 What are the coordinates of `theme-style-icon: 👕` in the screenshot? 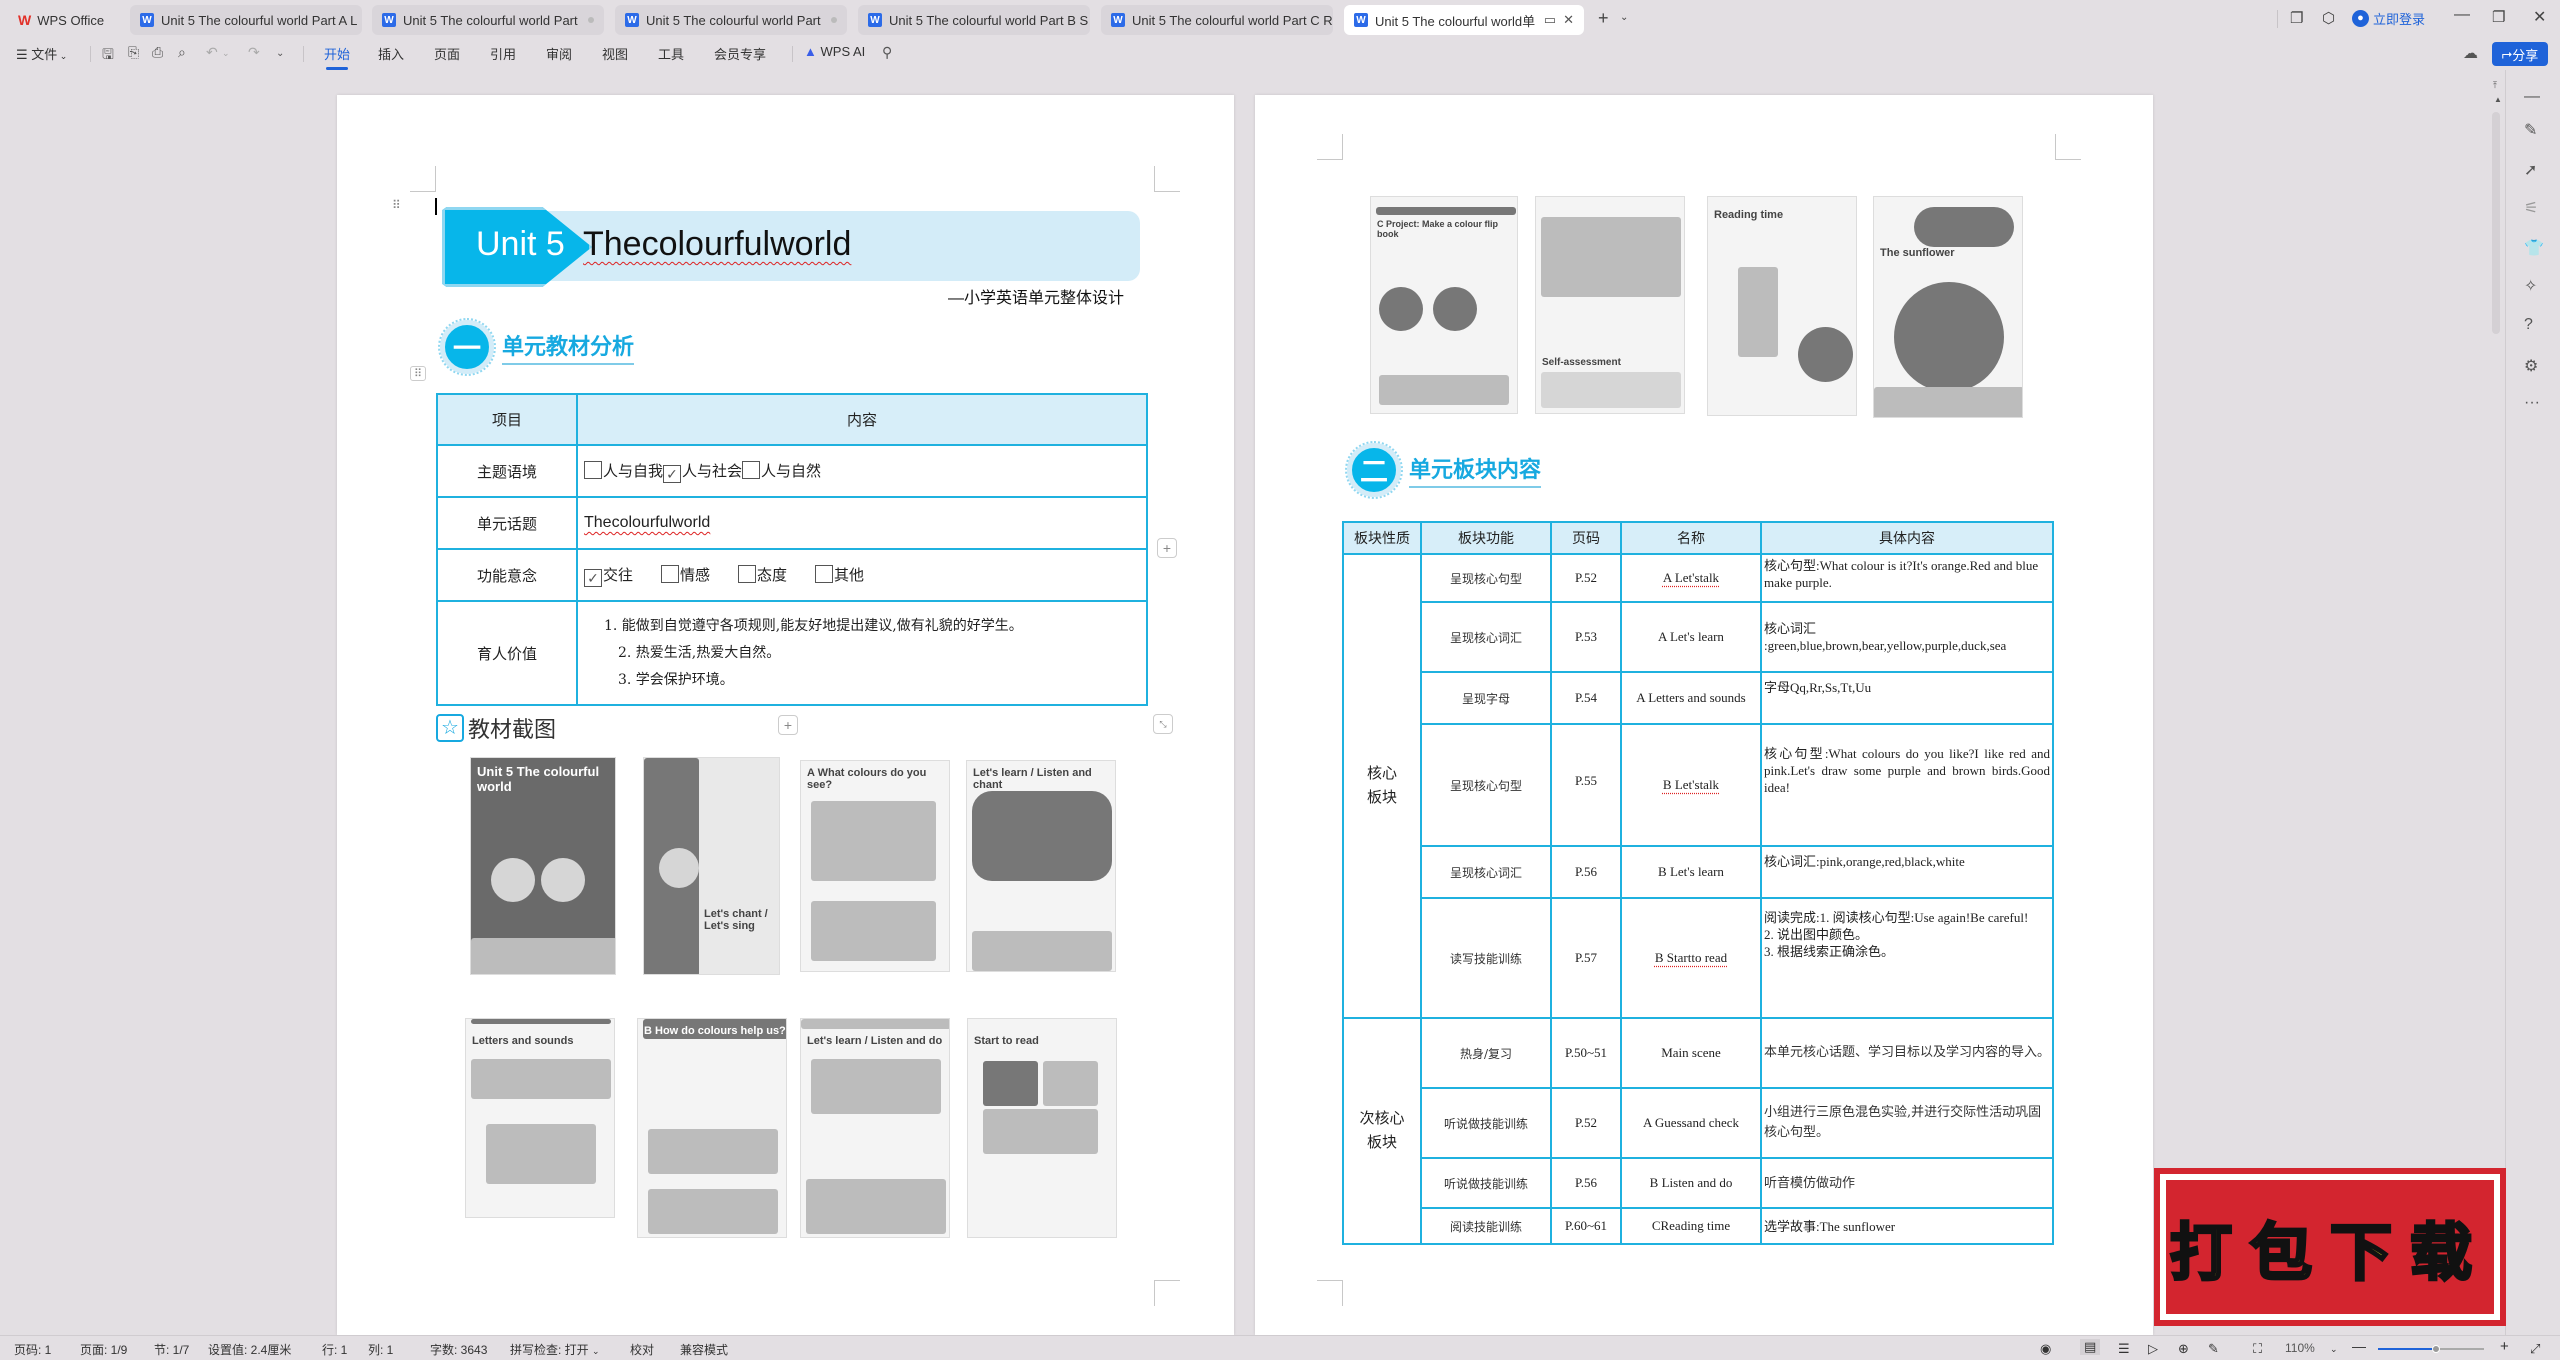 It's located at (2534, 248).